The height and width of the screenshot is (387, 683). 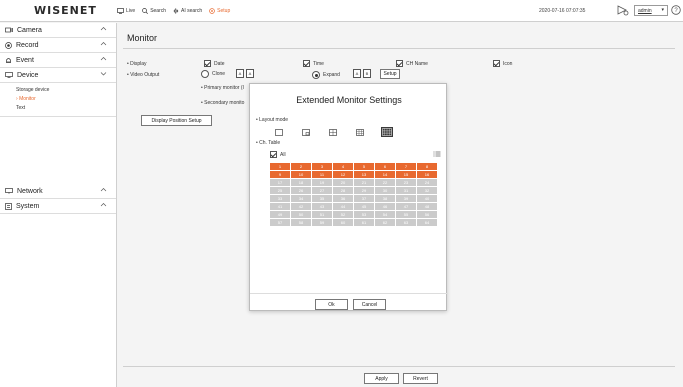 What do you see at coordinates (385, 198) in the screenshot?
I see `channel-cell: 38` at bounding box center [385, 198].